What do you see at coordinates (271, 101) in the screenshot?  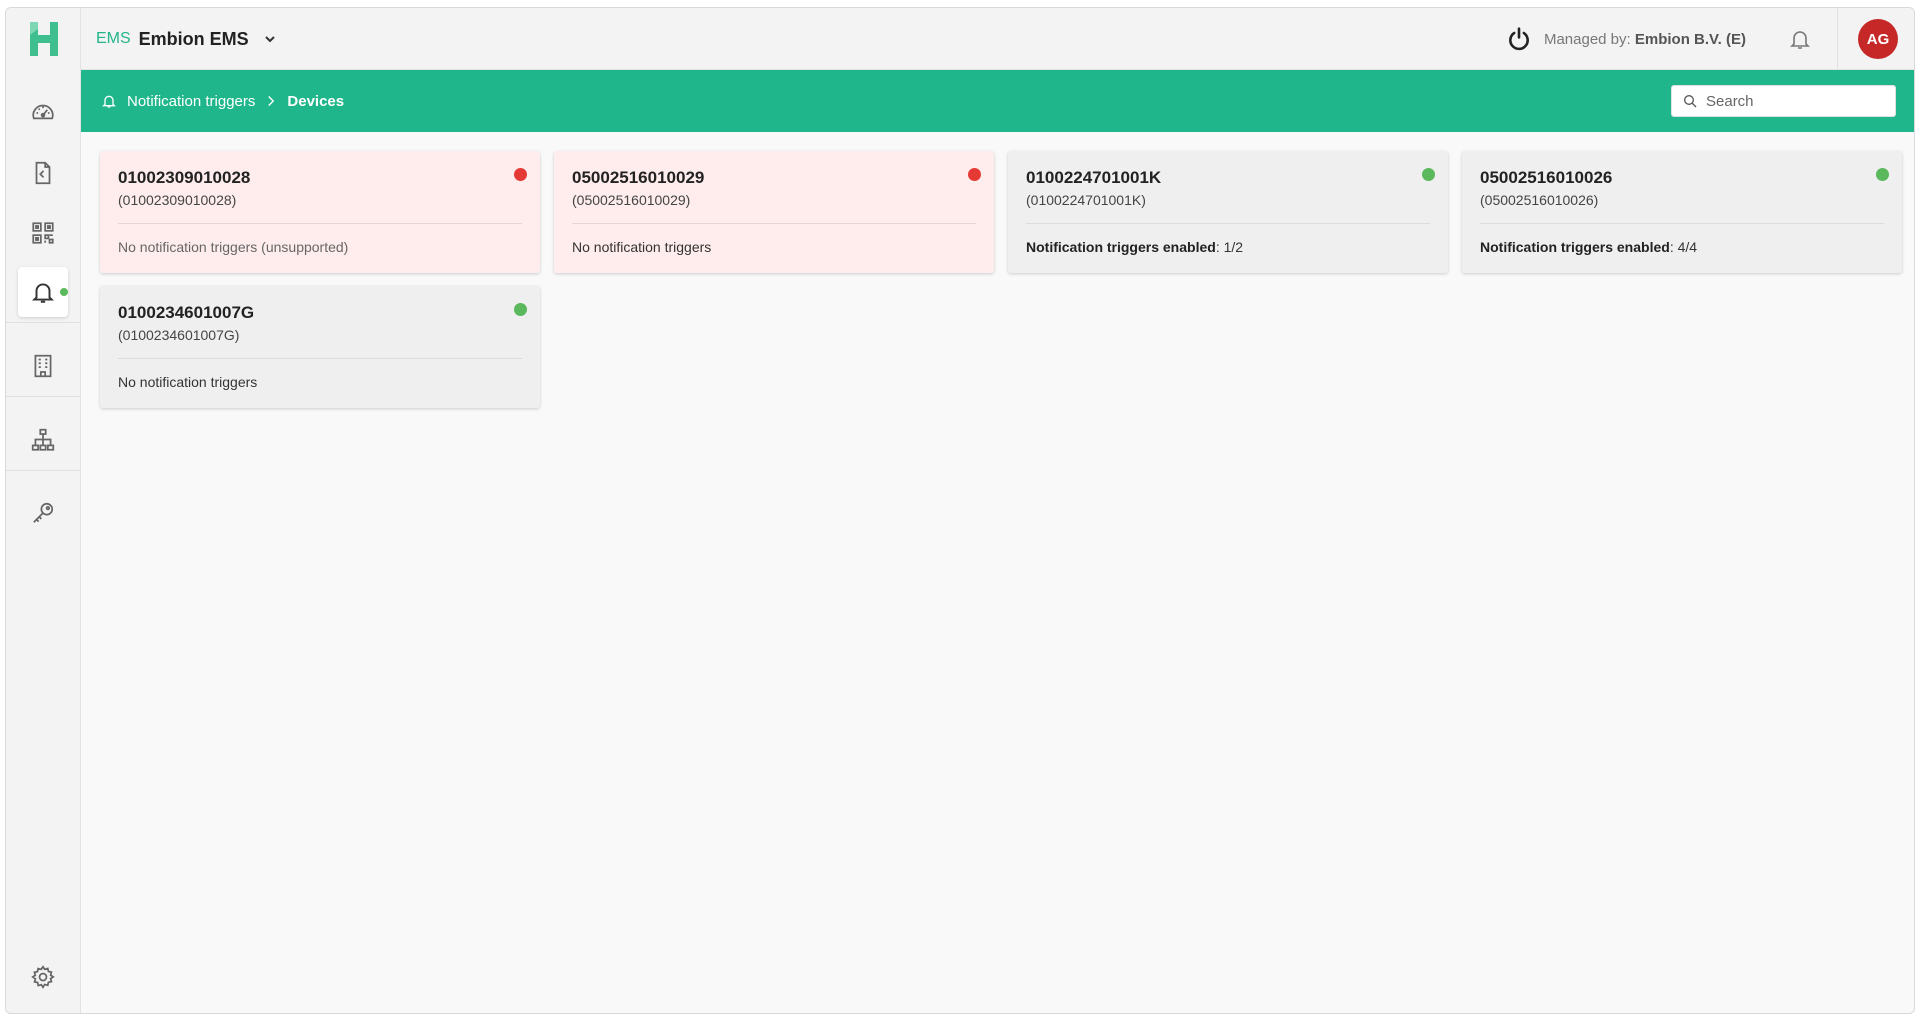 I see `chevron-right-icon` at bounding box center [271, 101].